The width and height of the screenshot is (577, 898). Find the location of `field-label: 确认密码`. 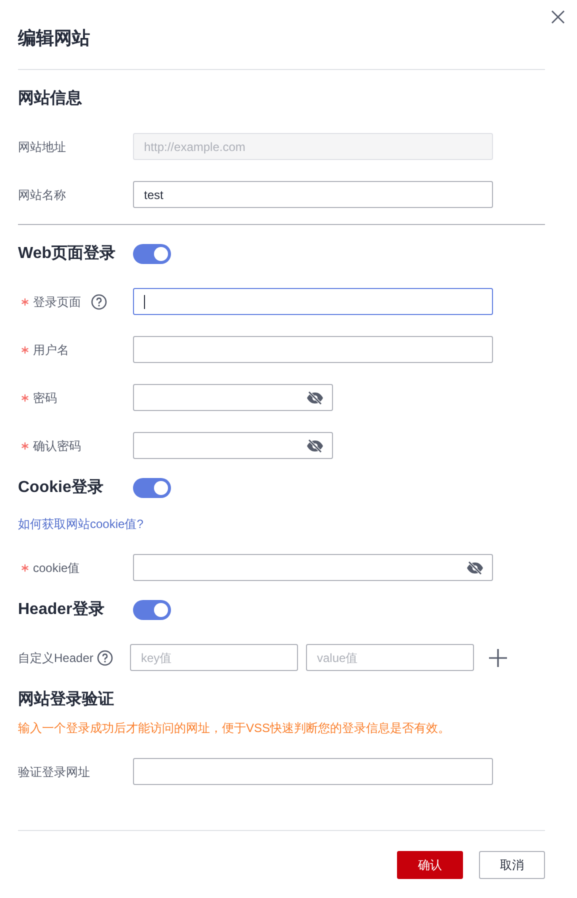

field-label: 确认密码 is located at coordinates (57, 446).